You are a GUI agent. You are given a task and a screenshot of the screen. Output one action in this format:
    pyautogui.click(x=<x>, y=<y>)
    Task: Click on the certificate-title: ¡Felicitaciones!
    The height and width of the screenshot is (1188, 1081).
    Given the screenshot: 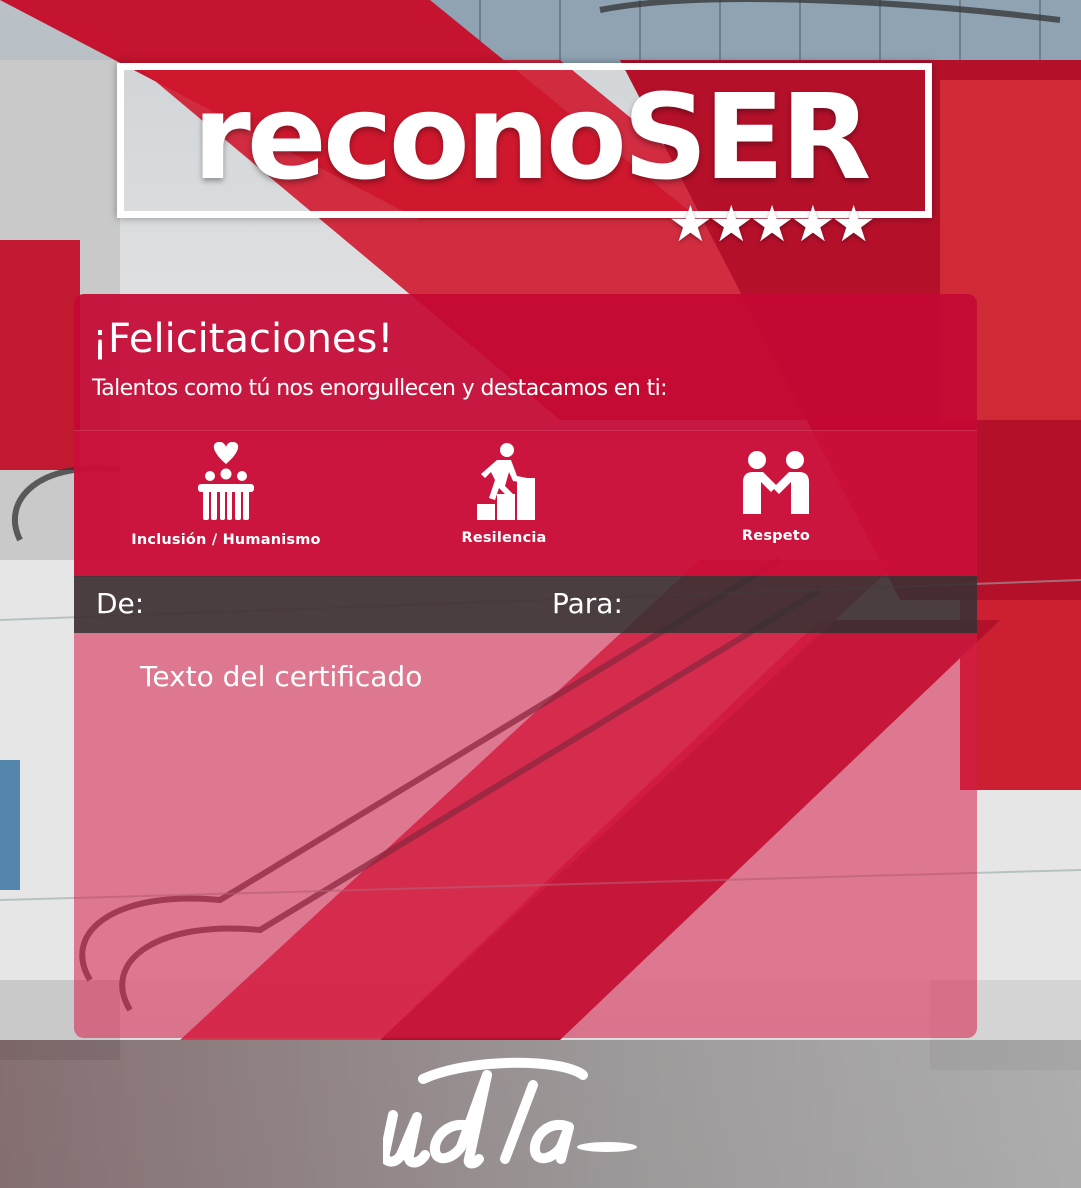 What is the action you would take?
    pyautogui.click(x=243, y=339)
    